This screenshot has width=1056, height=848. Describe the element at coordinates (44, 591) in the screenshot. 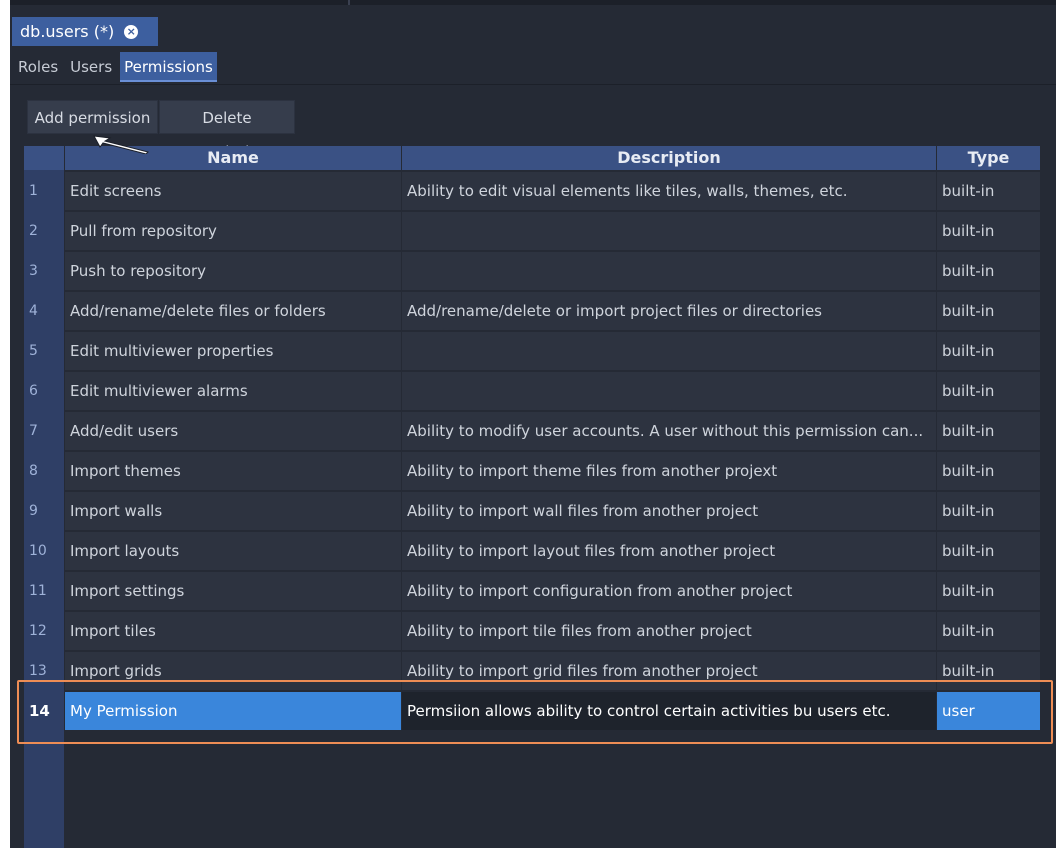

I see `row-number: 11` at that location.